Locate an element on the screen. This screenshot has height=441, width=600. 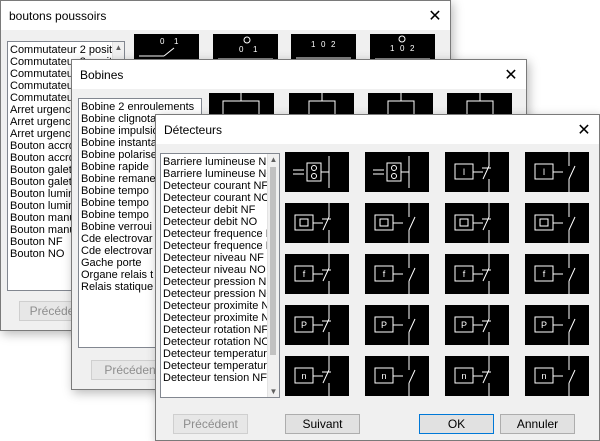
list-item: Commutateur 2 positi is located at coordinates (66, 50).